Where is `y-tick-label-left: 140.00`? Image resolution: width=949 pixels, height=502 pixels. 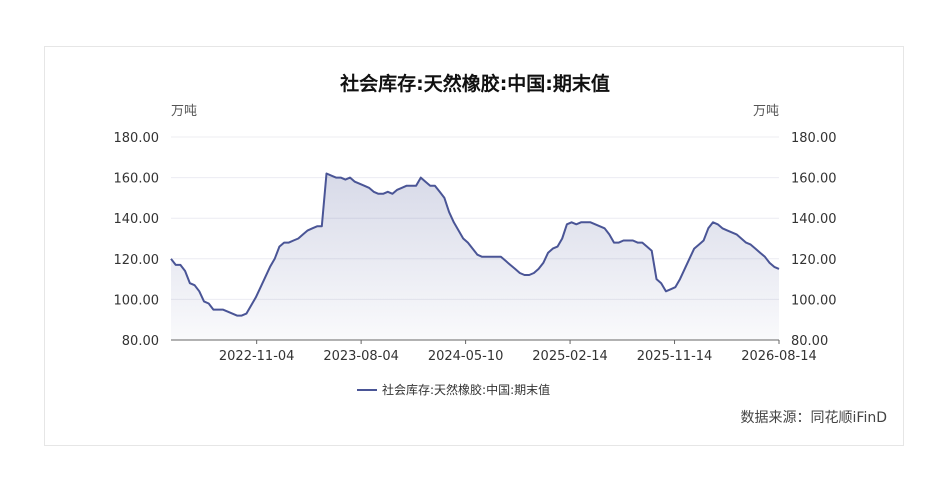 y-tick-label-left: 140.00 is located at coordinates (137, 219).